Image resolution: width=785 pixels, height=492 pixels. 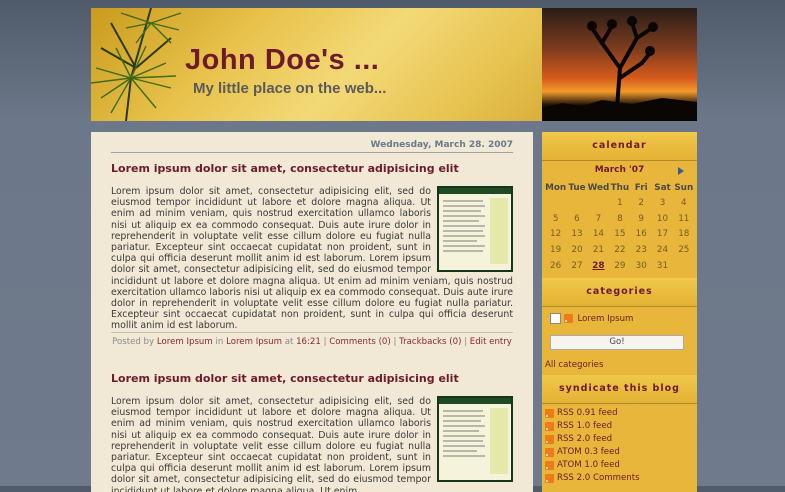 What do you see at coordinates (619, 146) in the screenshot?
I see `calendar-title: calendar` at bounding box center [619, 146].